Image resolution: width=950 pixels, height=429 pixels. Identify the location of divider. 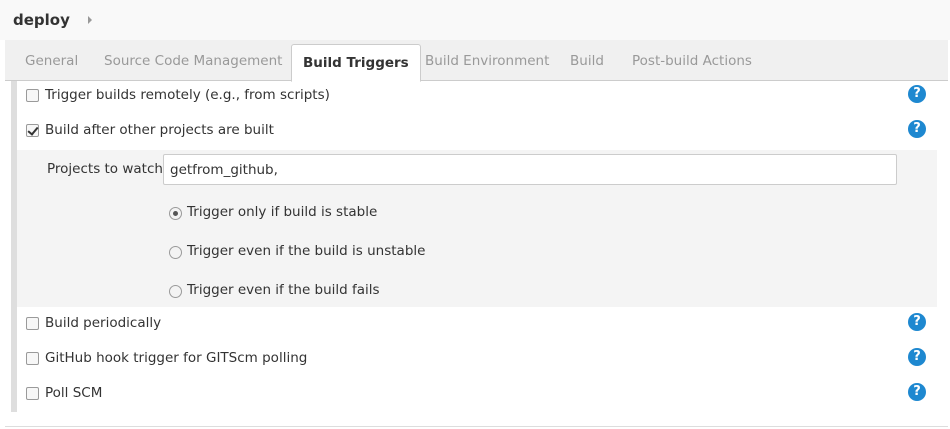
(476, 426).